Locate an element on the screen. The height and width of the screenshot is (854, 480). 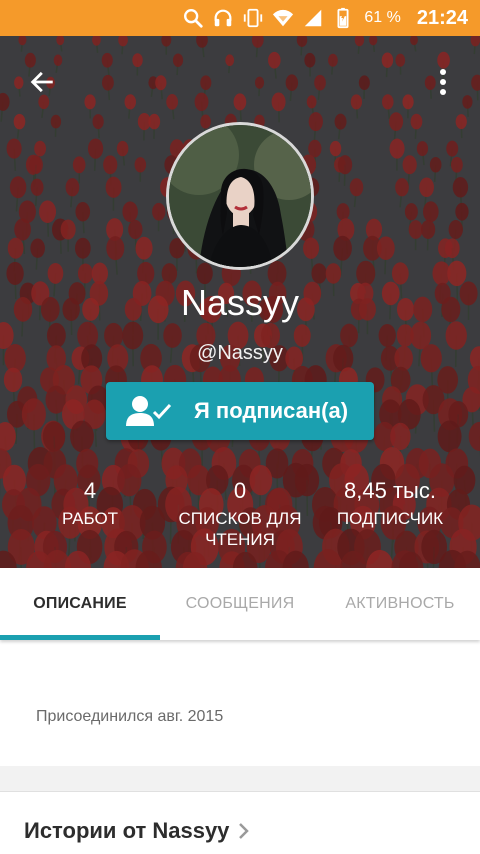
tab-description: ОПИСАНИЕ is located at coordinates (80, 604).